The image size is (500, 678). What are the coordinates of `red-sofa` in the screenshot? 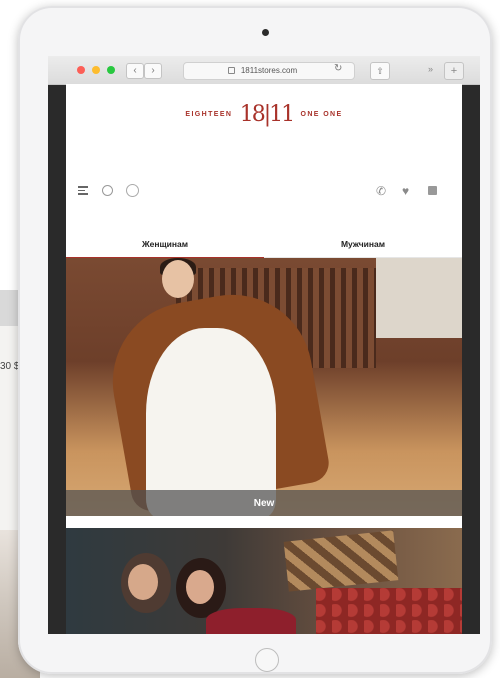 It's located at (389, 611).